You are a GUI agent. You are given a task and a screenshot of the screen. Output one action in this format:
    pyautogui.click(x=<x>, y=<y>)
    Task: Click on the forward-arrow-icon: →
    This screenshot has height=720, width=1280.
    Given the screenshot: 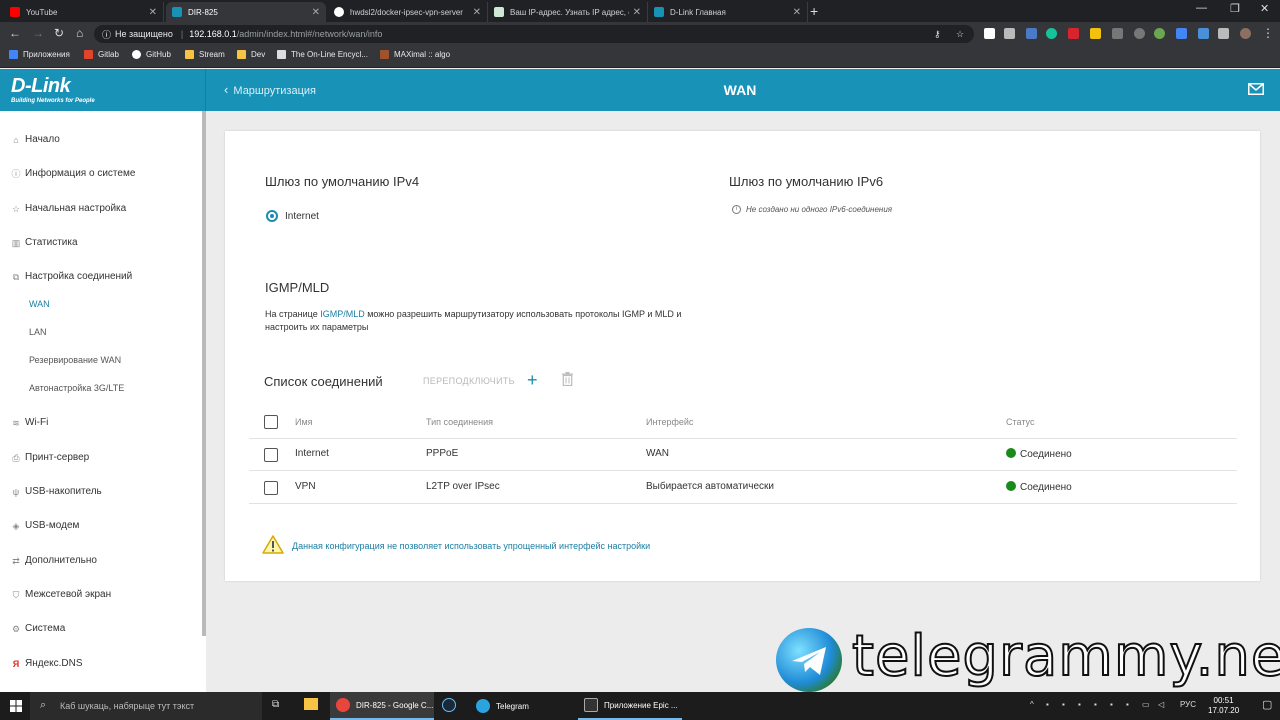 What is the action you would take?
    pyautogui.click(x=38, y=33)
    